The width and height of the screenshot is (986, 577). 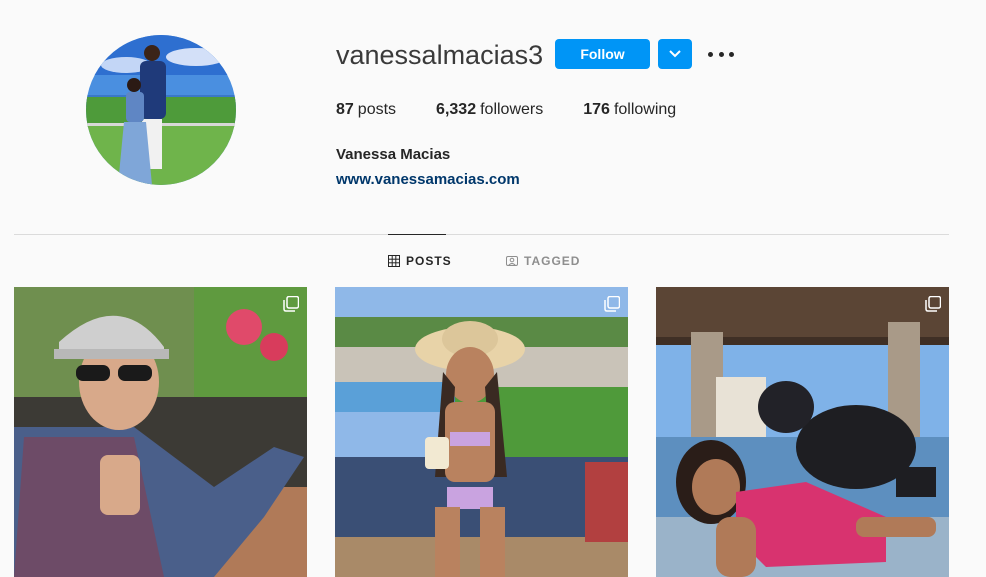 I want to click on active-tab-indicator, so click(x=417, y=234).